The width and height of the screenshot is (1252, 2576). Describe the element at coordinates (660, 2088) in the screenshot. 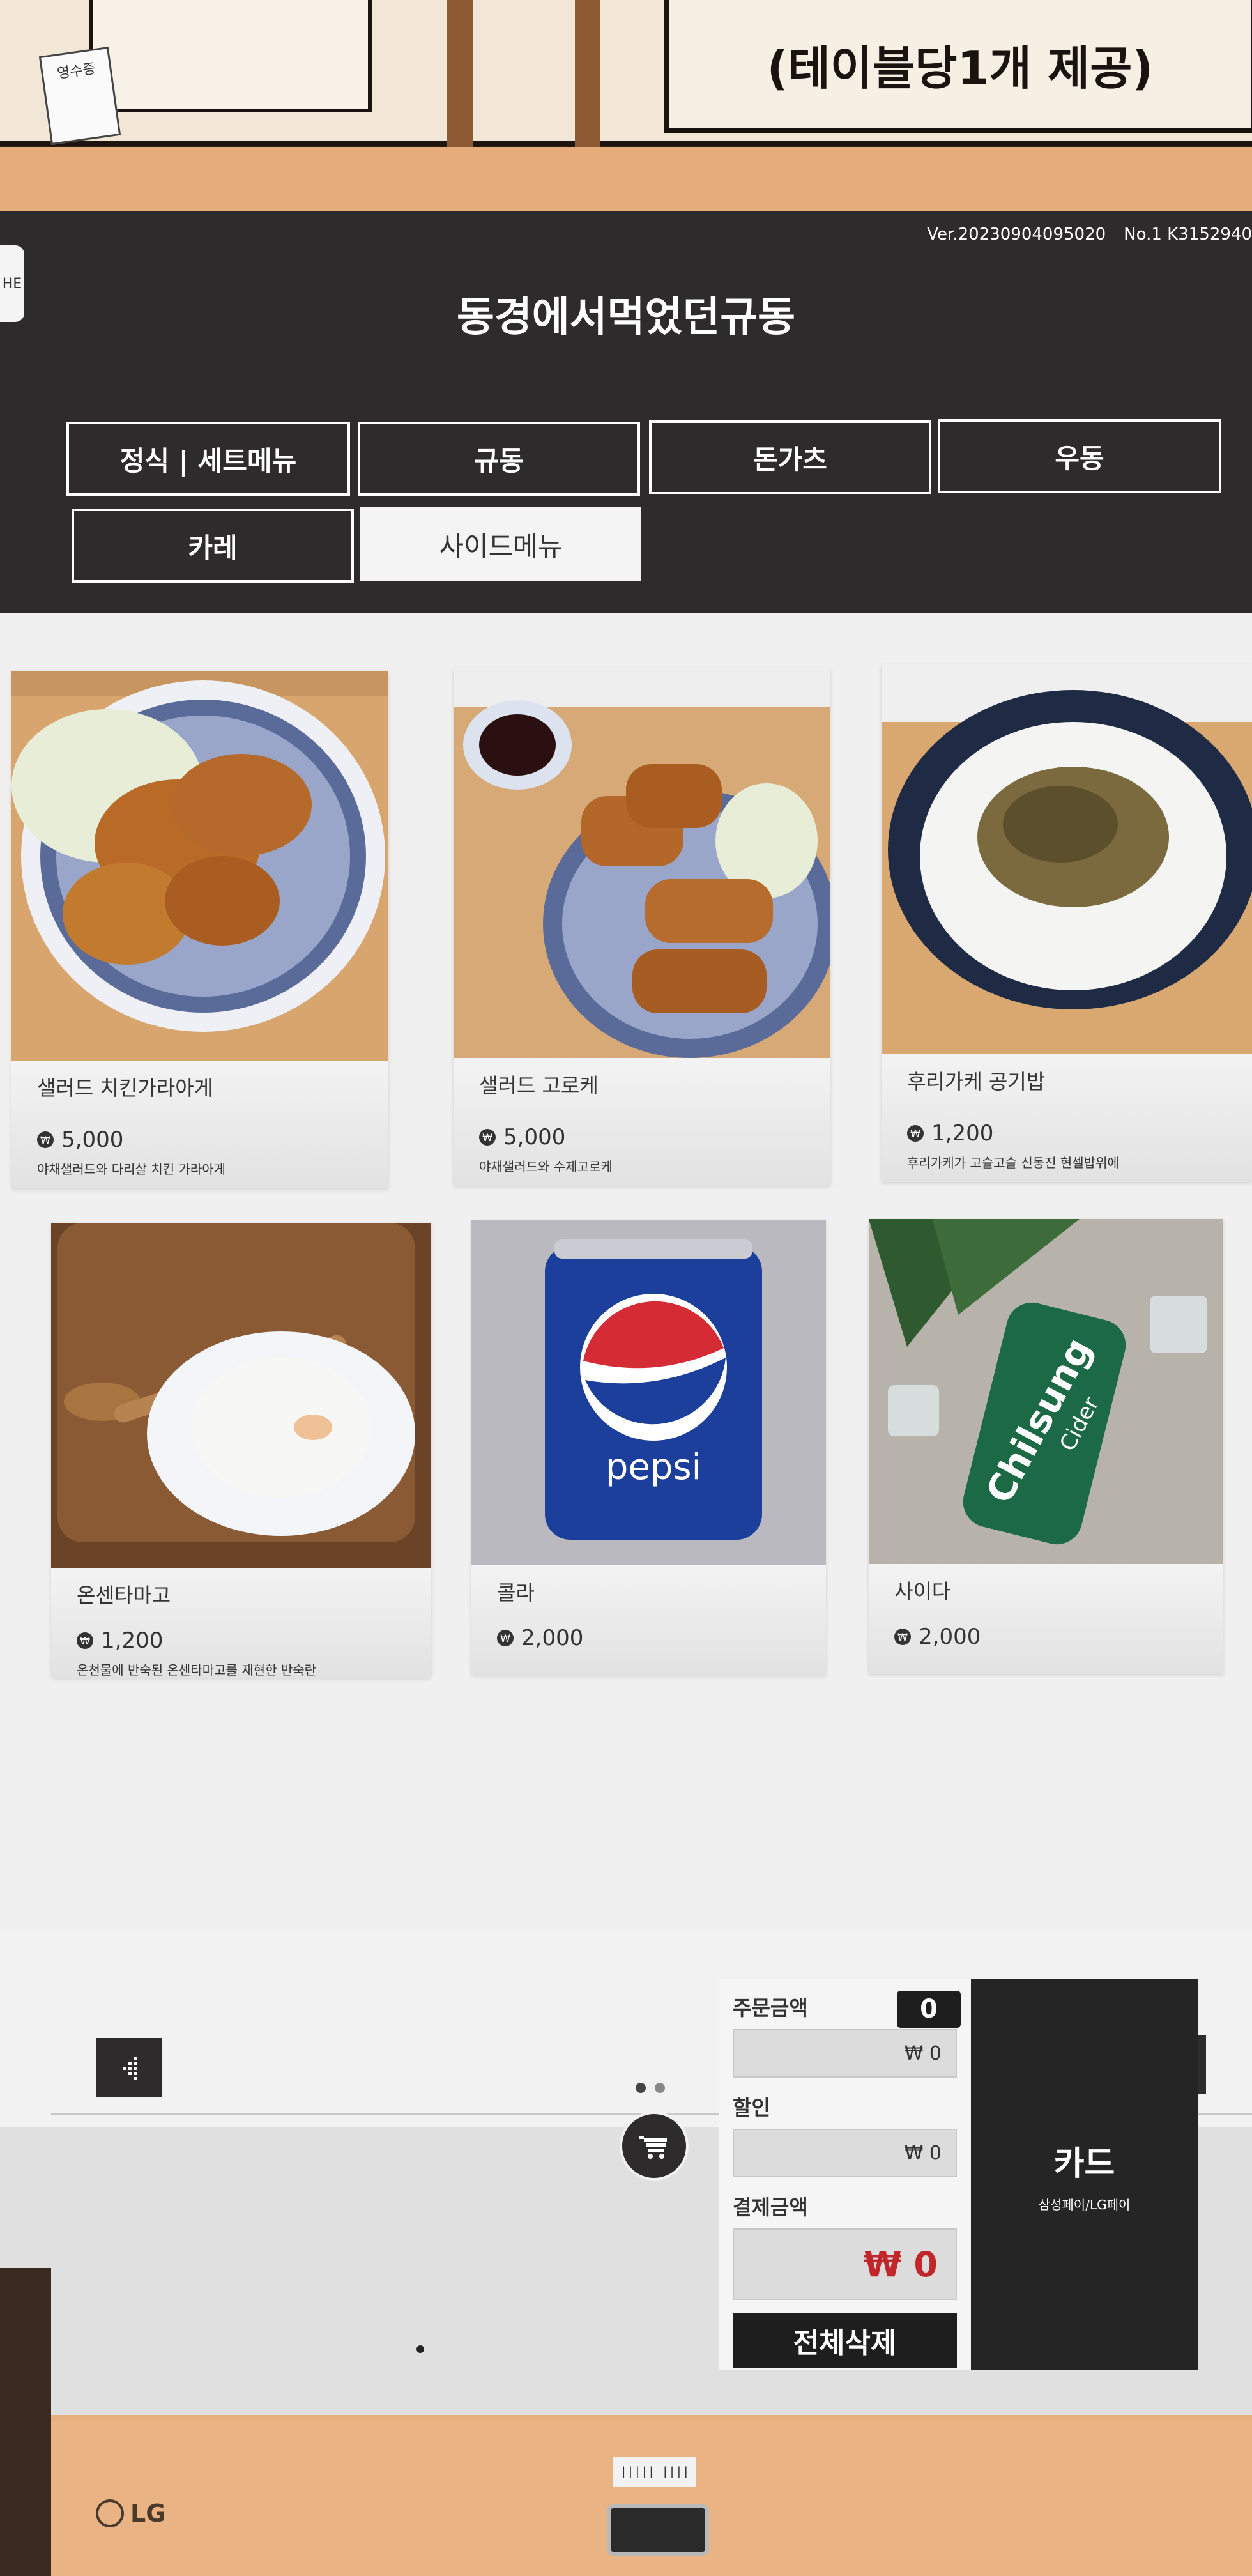

I see `page-dot` at that location.